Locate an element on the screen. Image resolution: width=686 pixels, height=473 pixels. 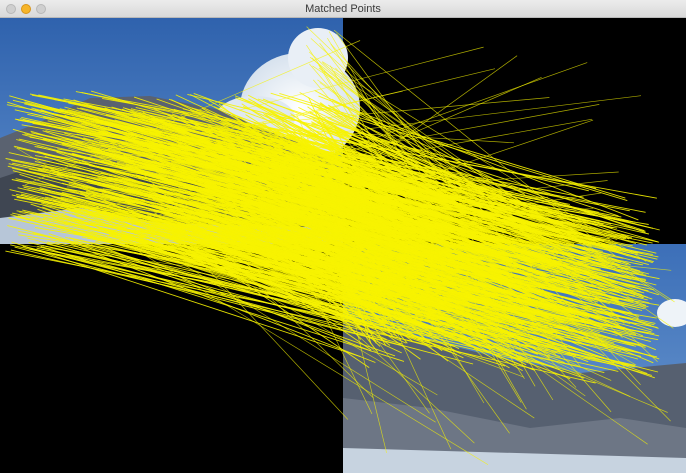
window-title: Matched Points is located at coordinates (343, 9).